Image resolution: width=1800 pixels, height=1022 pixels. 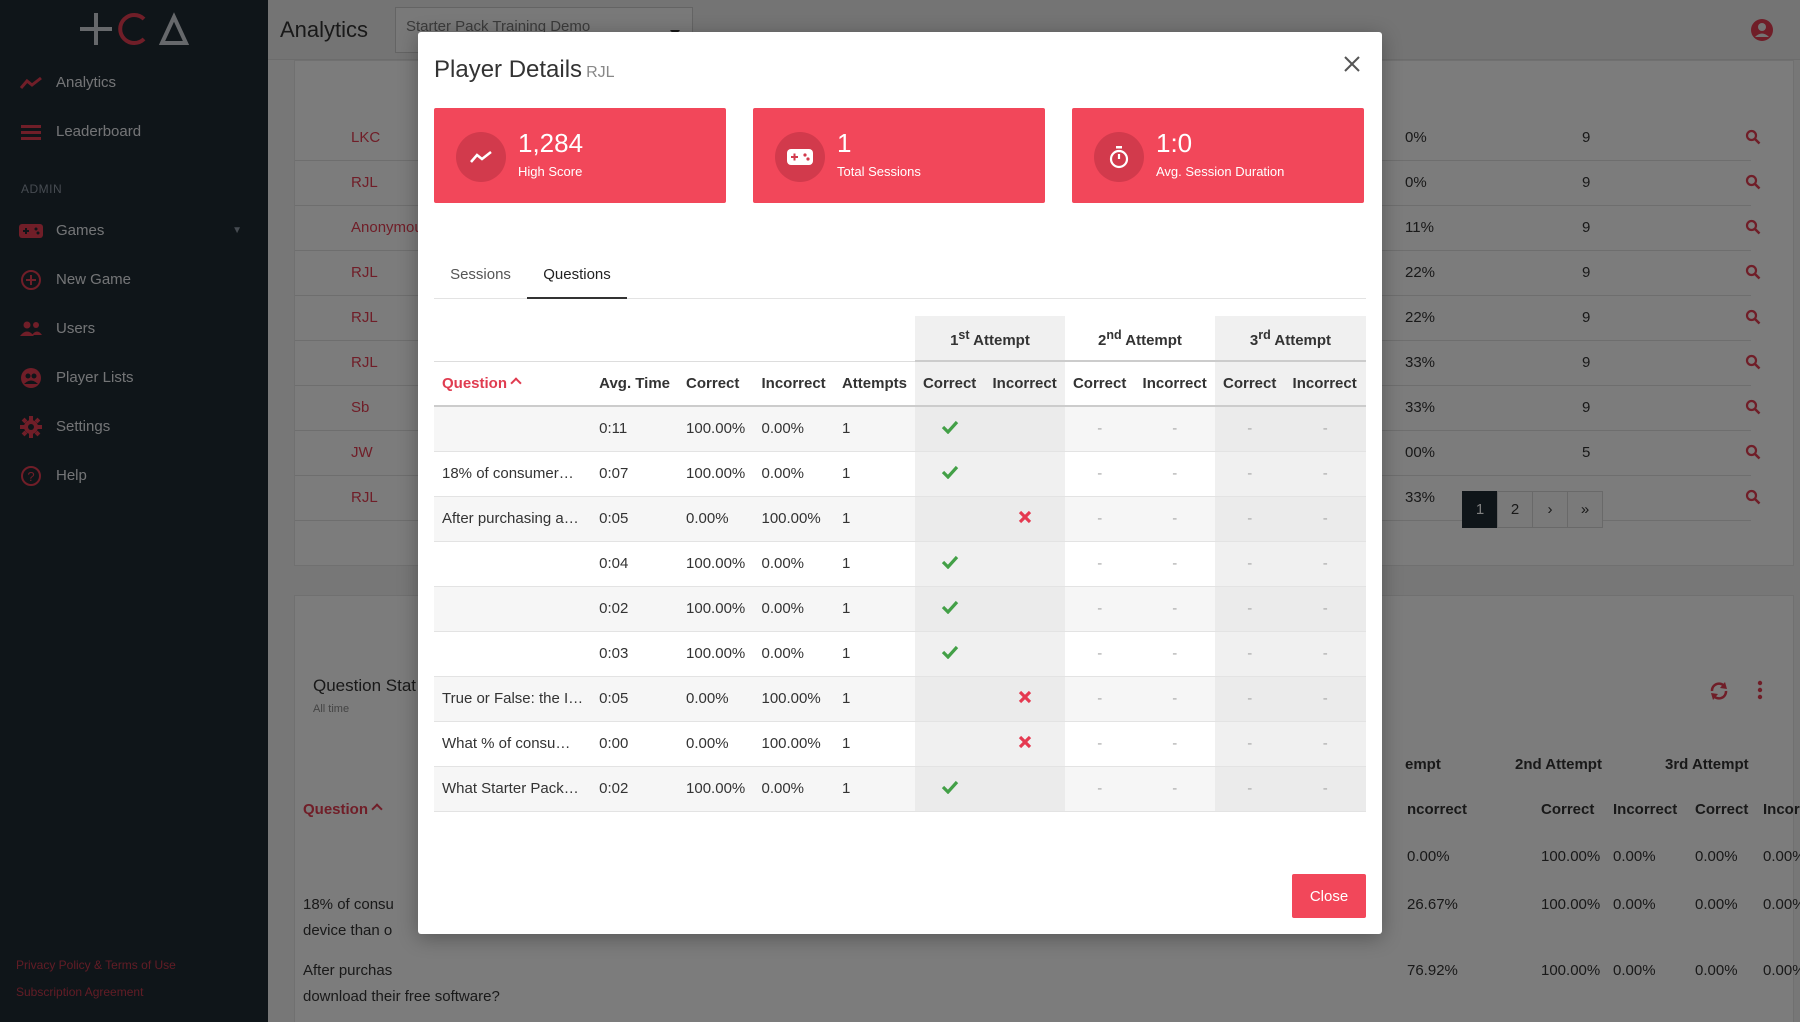 What do you see at coordinates (1119, 157) in the screenshot?
I see `stopwatch-icon` at bounding box center [1119, 157].